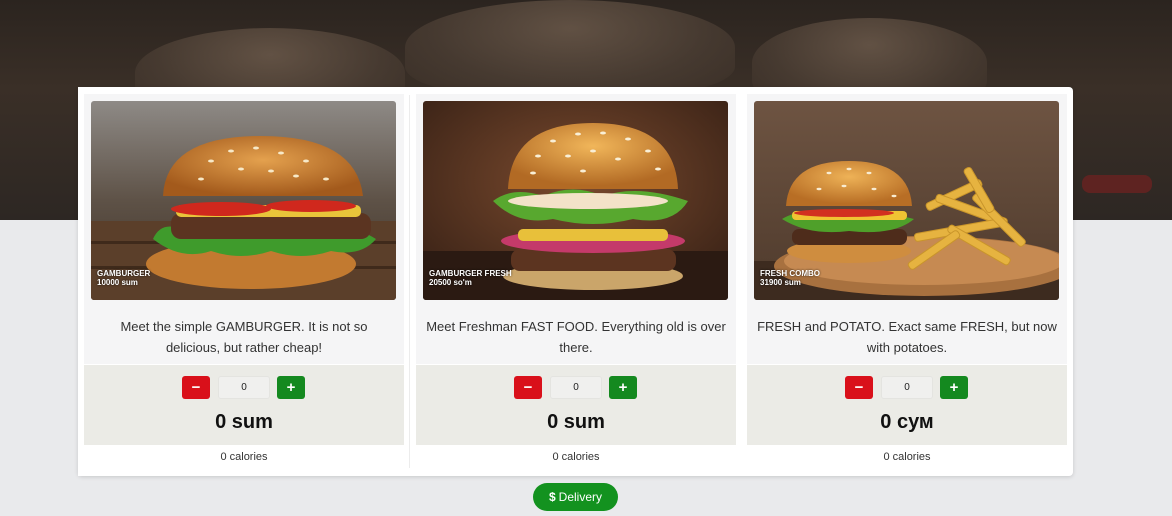 The image size is (1172, 516). Describe the element at coordinates (780, 282) in the screenshot. I see `product-price: 31900 sum` at that location.